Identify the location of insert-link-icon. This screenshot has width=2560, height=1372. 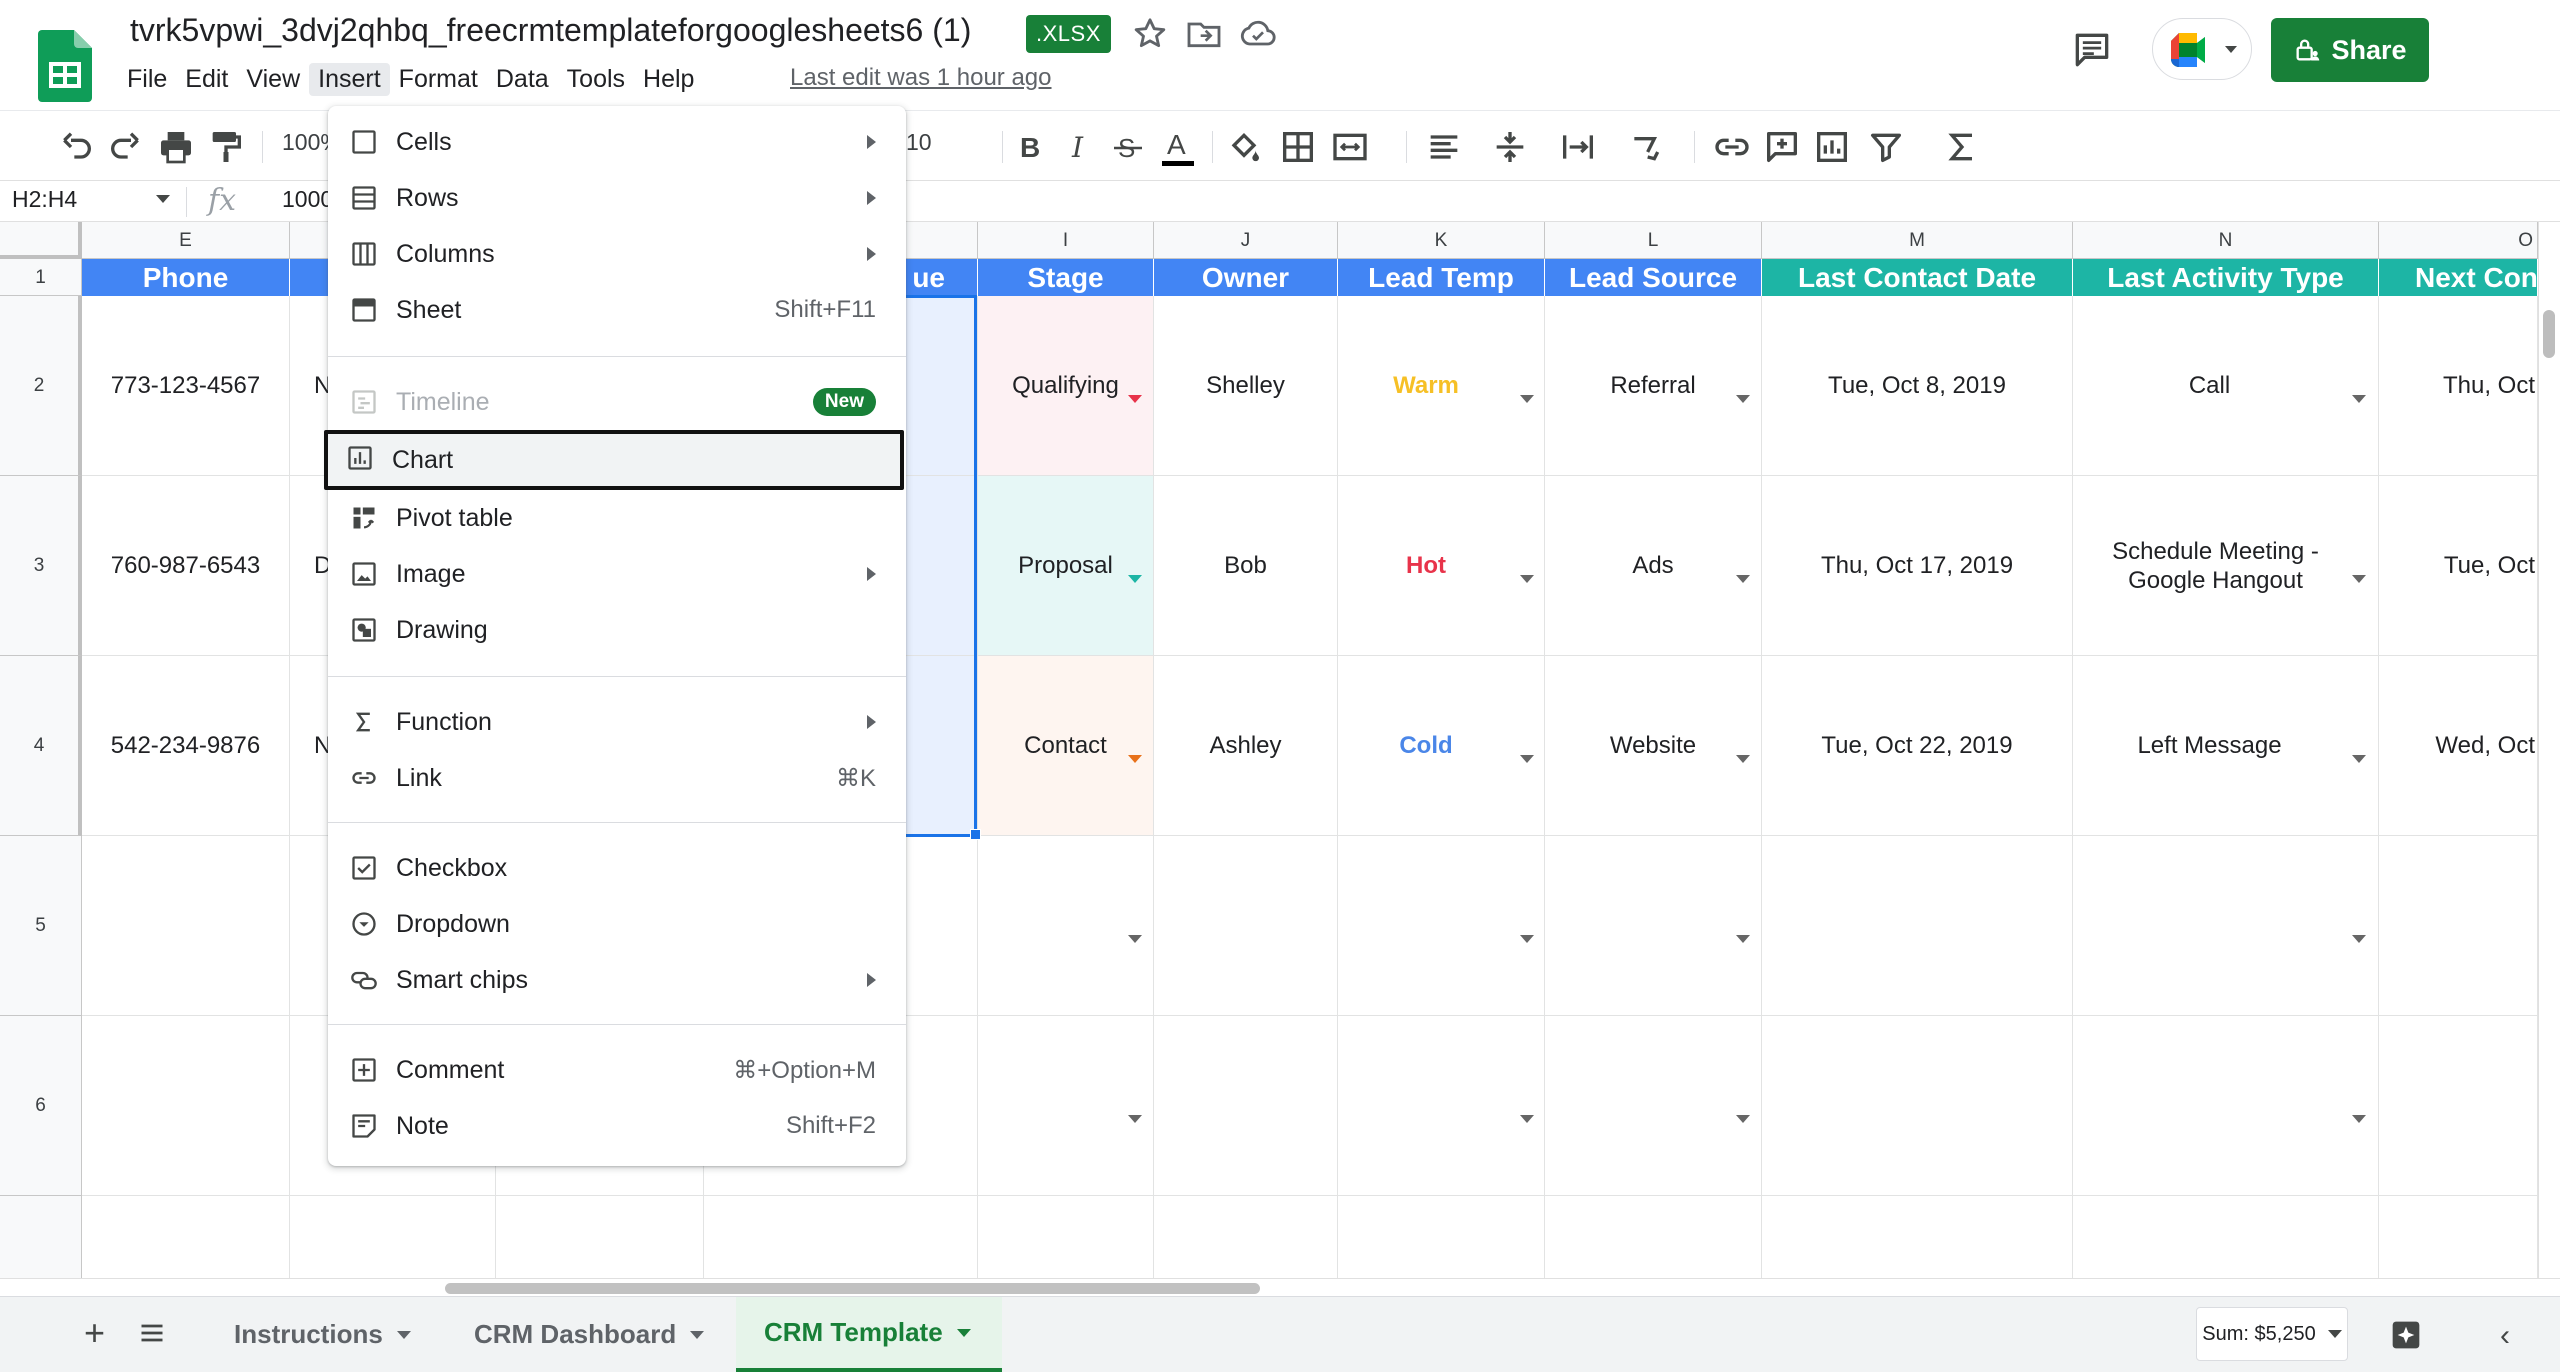
(1732, 147).